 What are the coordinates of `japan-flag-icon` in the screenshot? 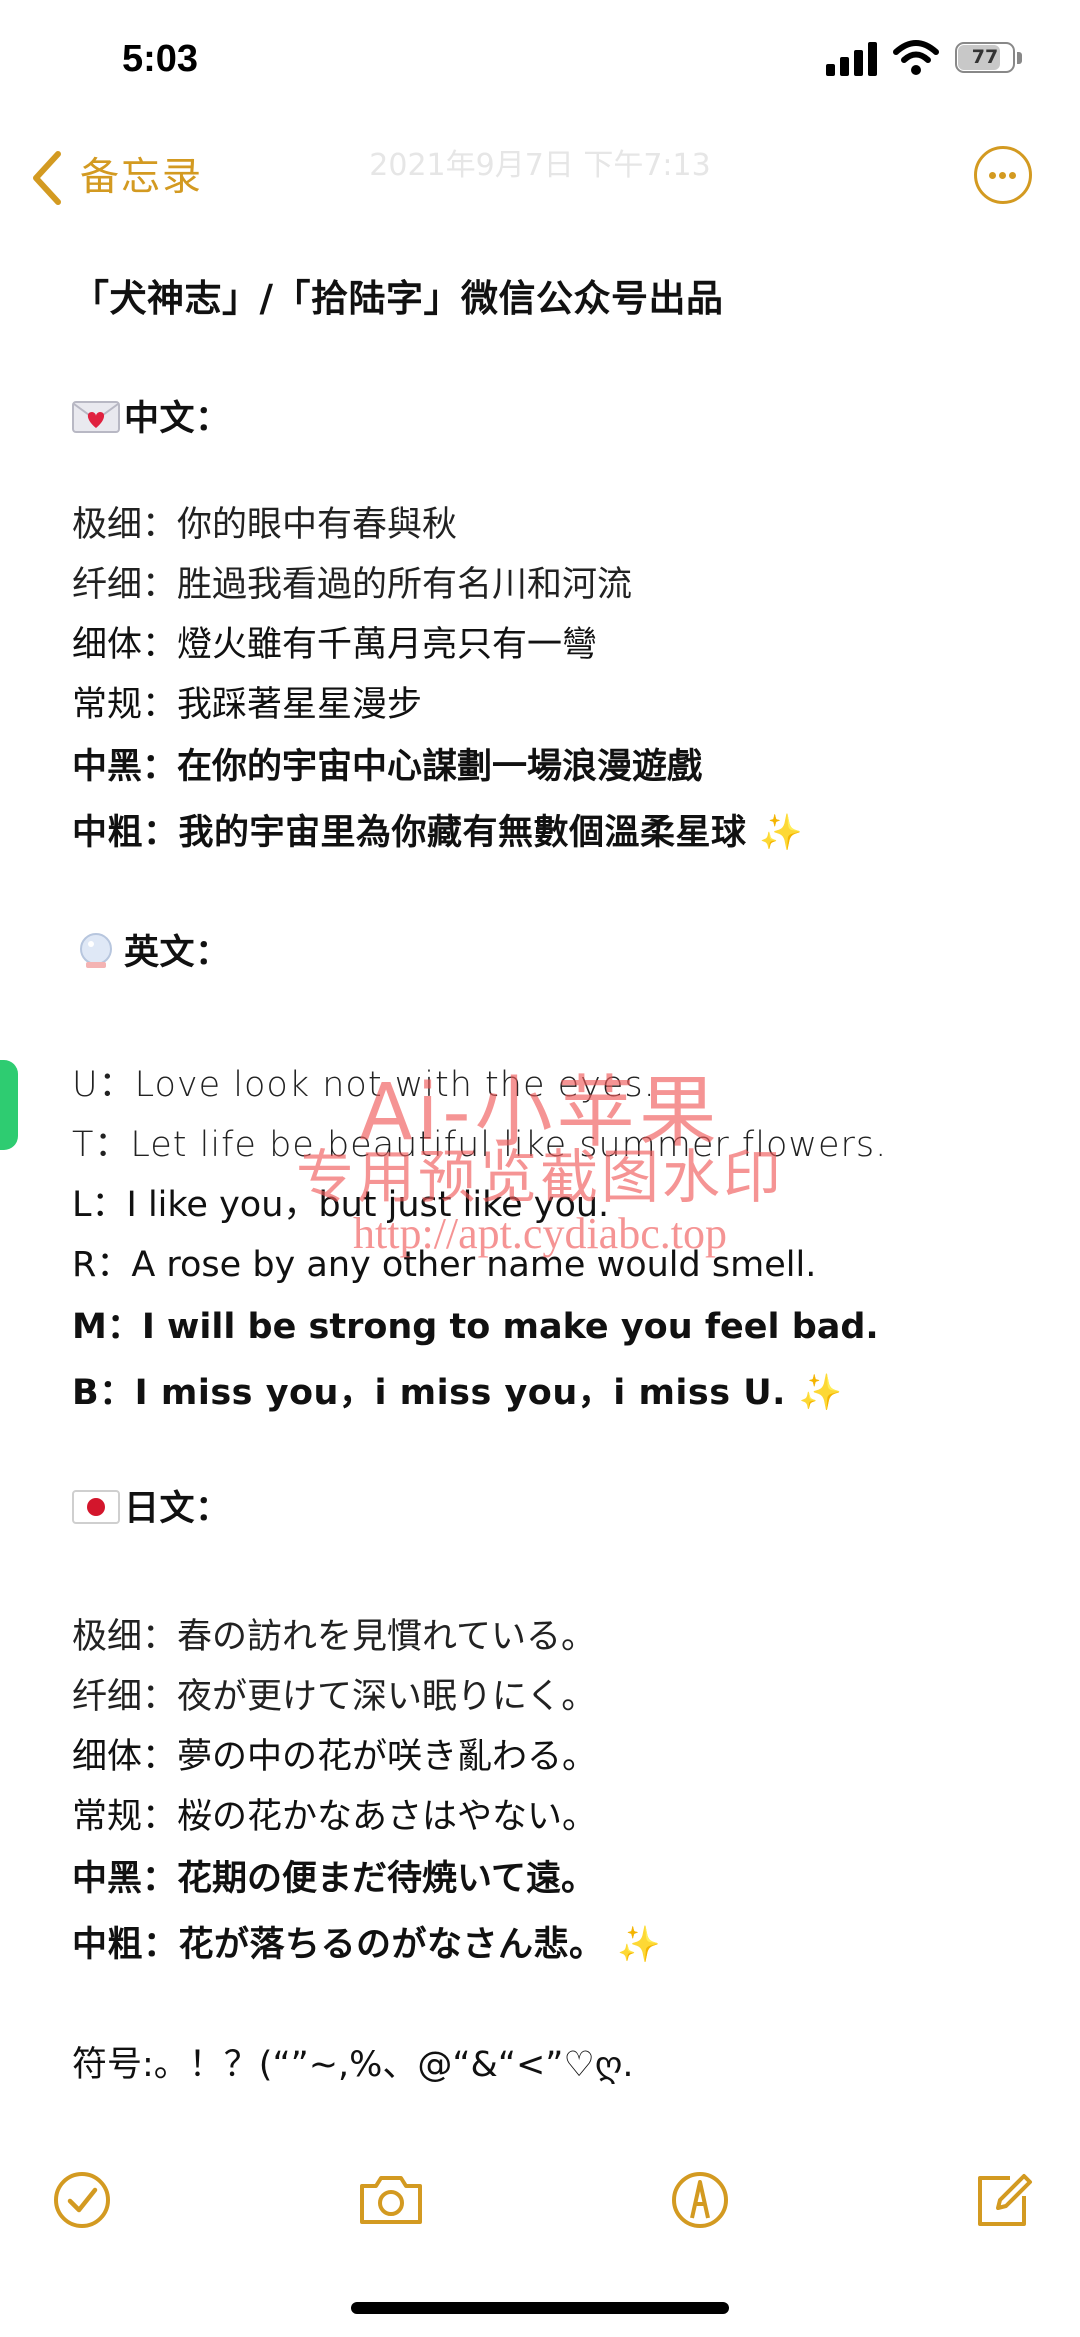 It's located at (96, 1507).